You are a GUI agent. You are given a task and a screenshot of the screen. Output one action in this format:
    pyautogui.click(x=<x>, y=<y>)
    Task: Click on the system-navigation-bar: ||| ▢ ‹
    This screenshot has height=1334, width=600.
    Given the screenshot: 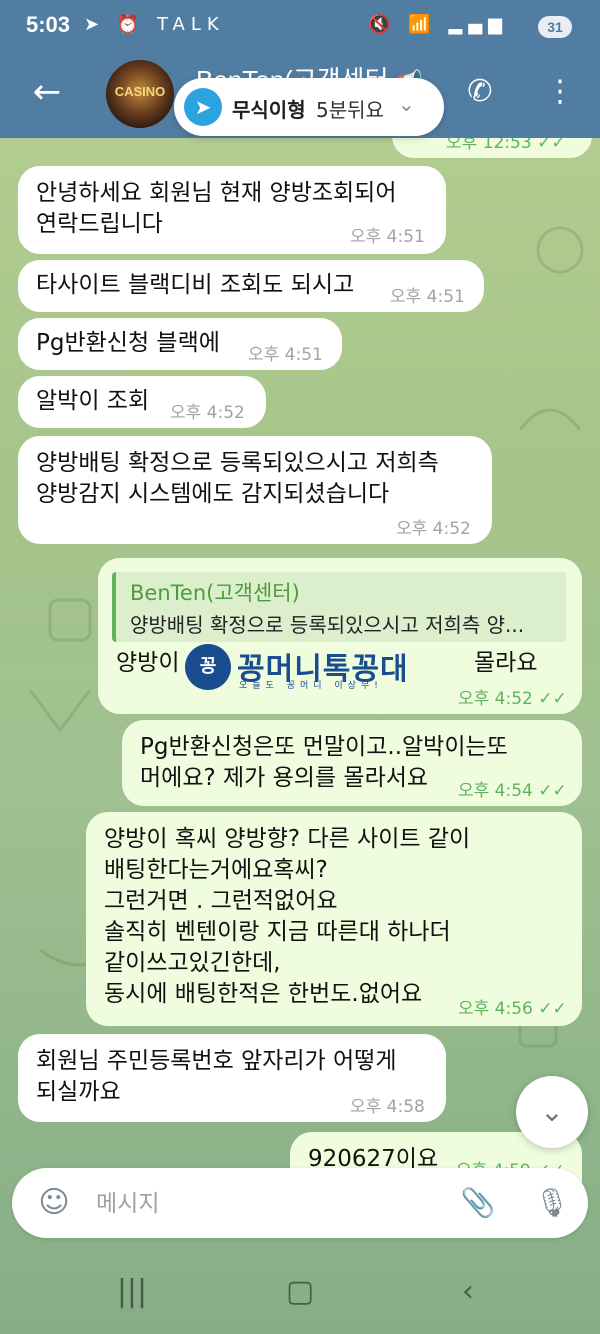 What is the action you would take?
    pyautogui.click(x=300, y=1292)
    